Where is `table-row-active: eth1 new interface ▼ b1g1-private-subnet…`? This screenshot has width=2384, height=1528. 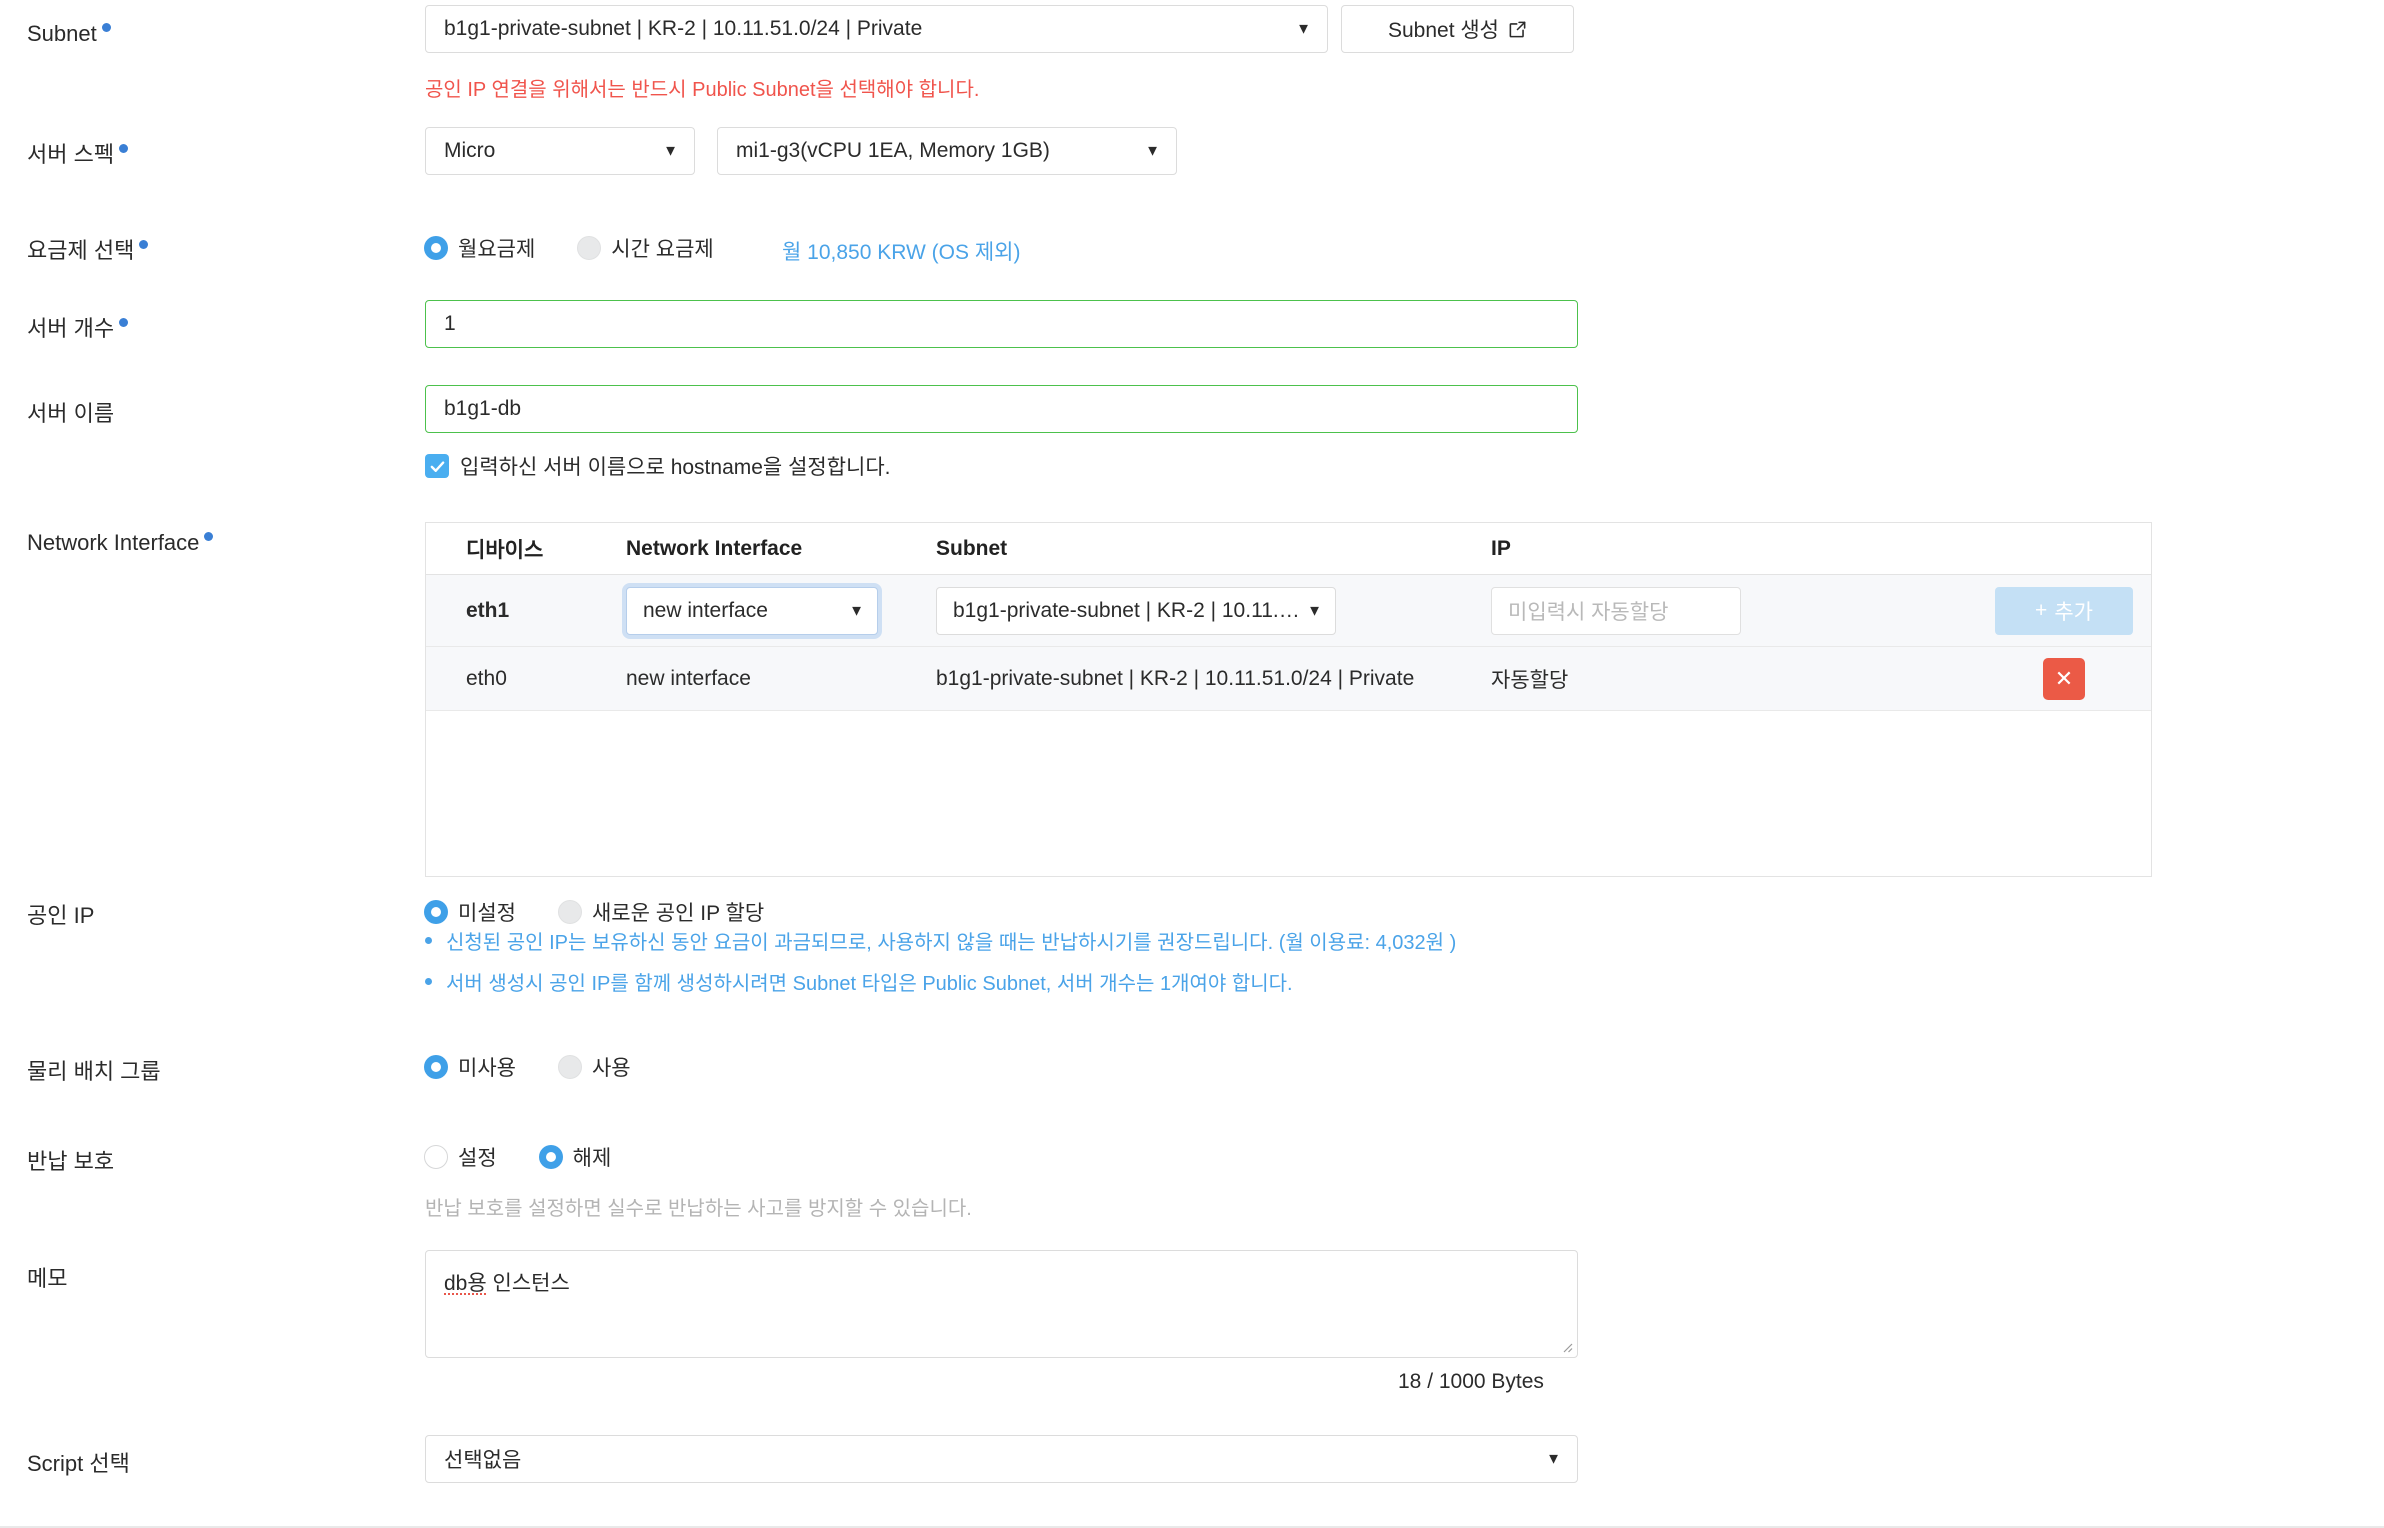
table-row-active: eth1 new interface ▼ b1g1-private-subnet… is located at coordinates (1288, 611).